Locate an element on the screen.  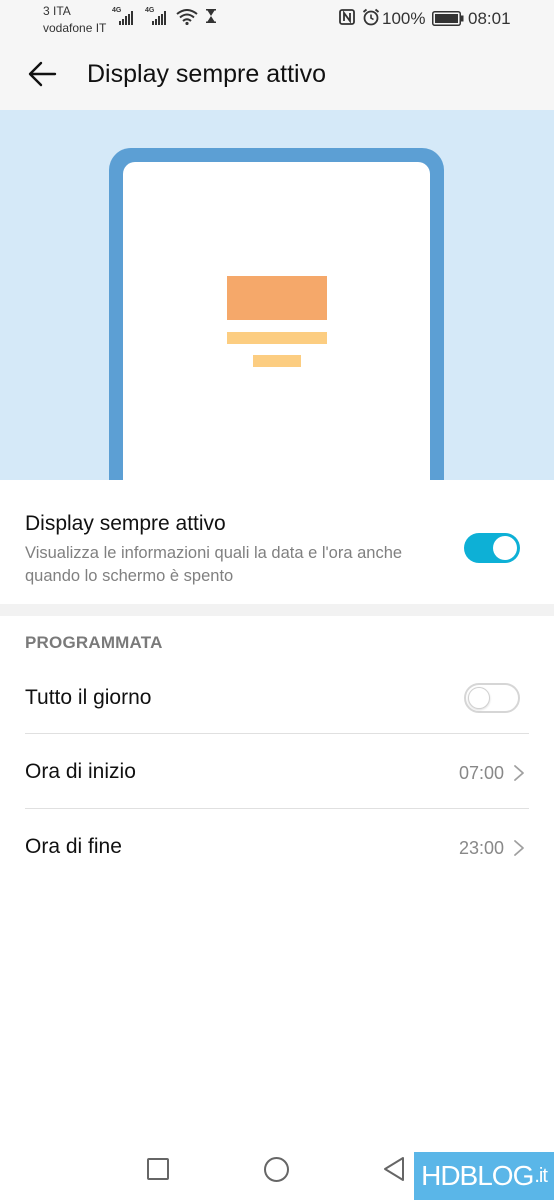
status-time: 08:01 is located at coordinates (489, 18).